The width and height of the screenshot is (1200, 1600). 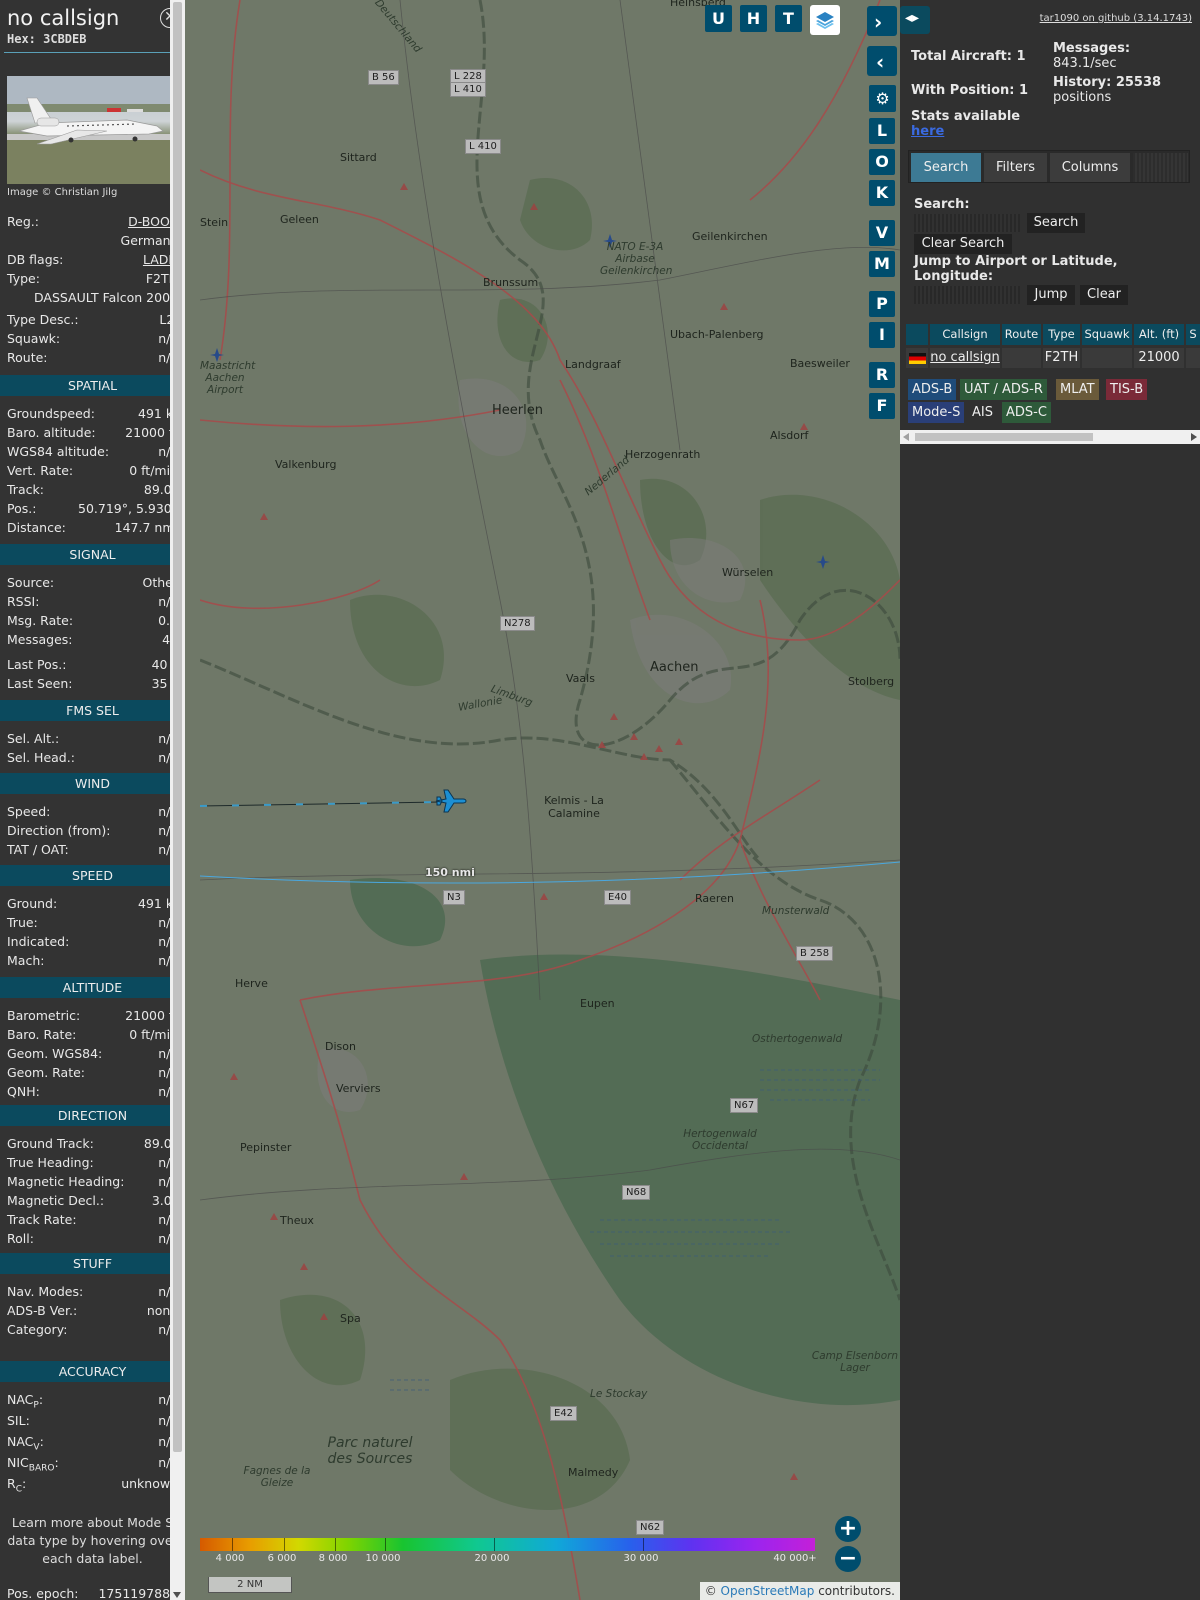 I want to click on section-header-wind: WIND, so click(x=92, y=783).